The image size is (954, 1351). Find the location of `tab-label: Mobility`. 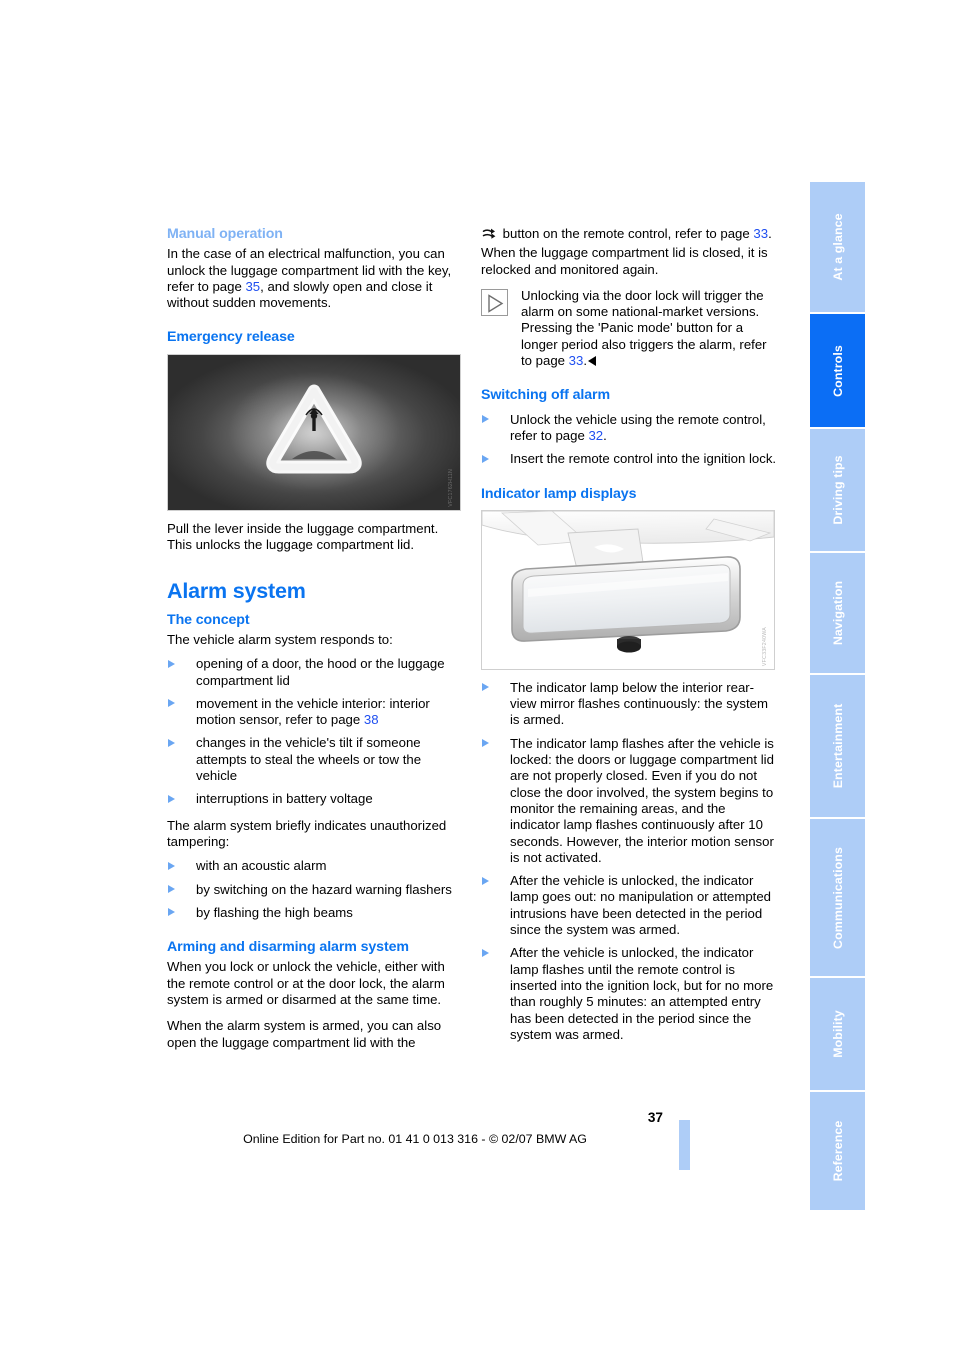

tab-label: Mobility is located at coordinates (837, 1034).